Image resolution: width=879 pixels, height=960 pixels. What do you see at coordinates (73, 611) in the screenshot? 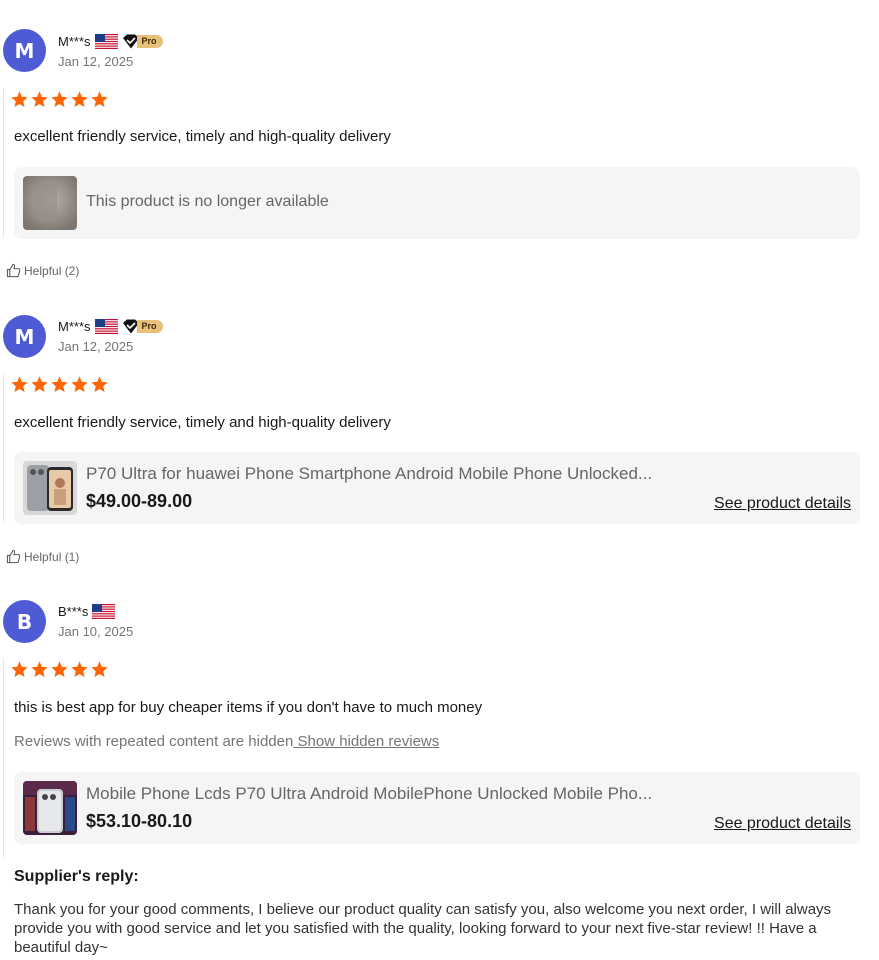
I see `username: B***s` at bounding box center [73, 611].